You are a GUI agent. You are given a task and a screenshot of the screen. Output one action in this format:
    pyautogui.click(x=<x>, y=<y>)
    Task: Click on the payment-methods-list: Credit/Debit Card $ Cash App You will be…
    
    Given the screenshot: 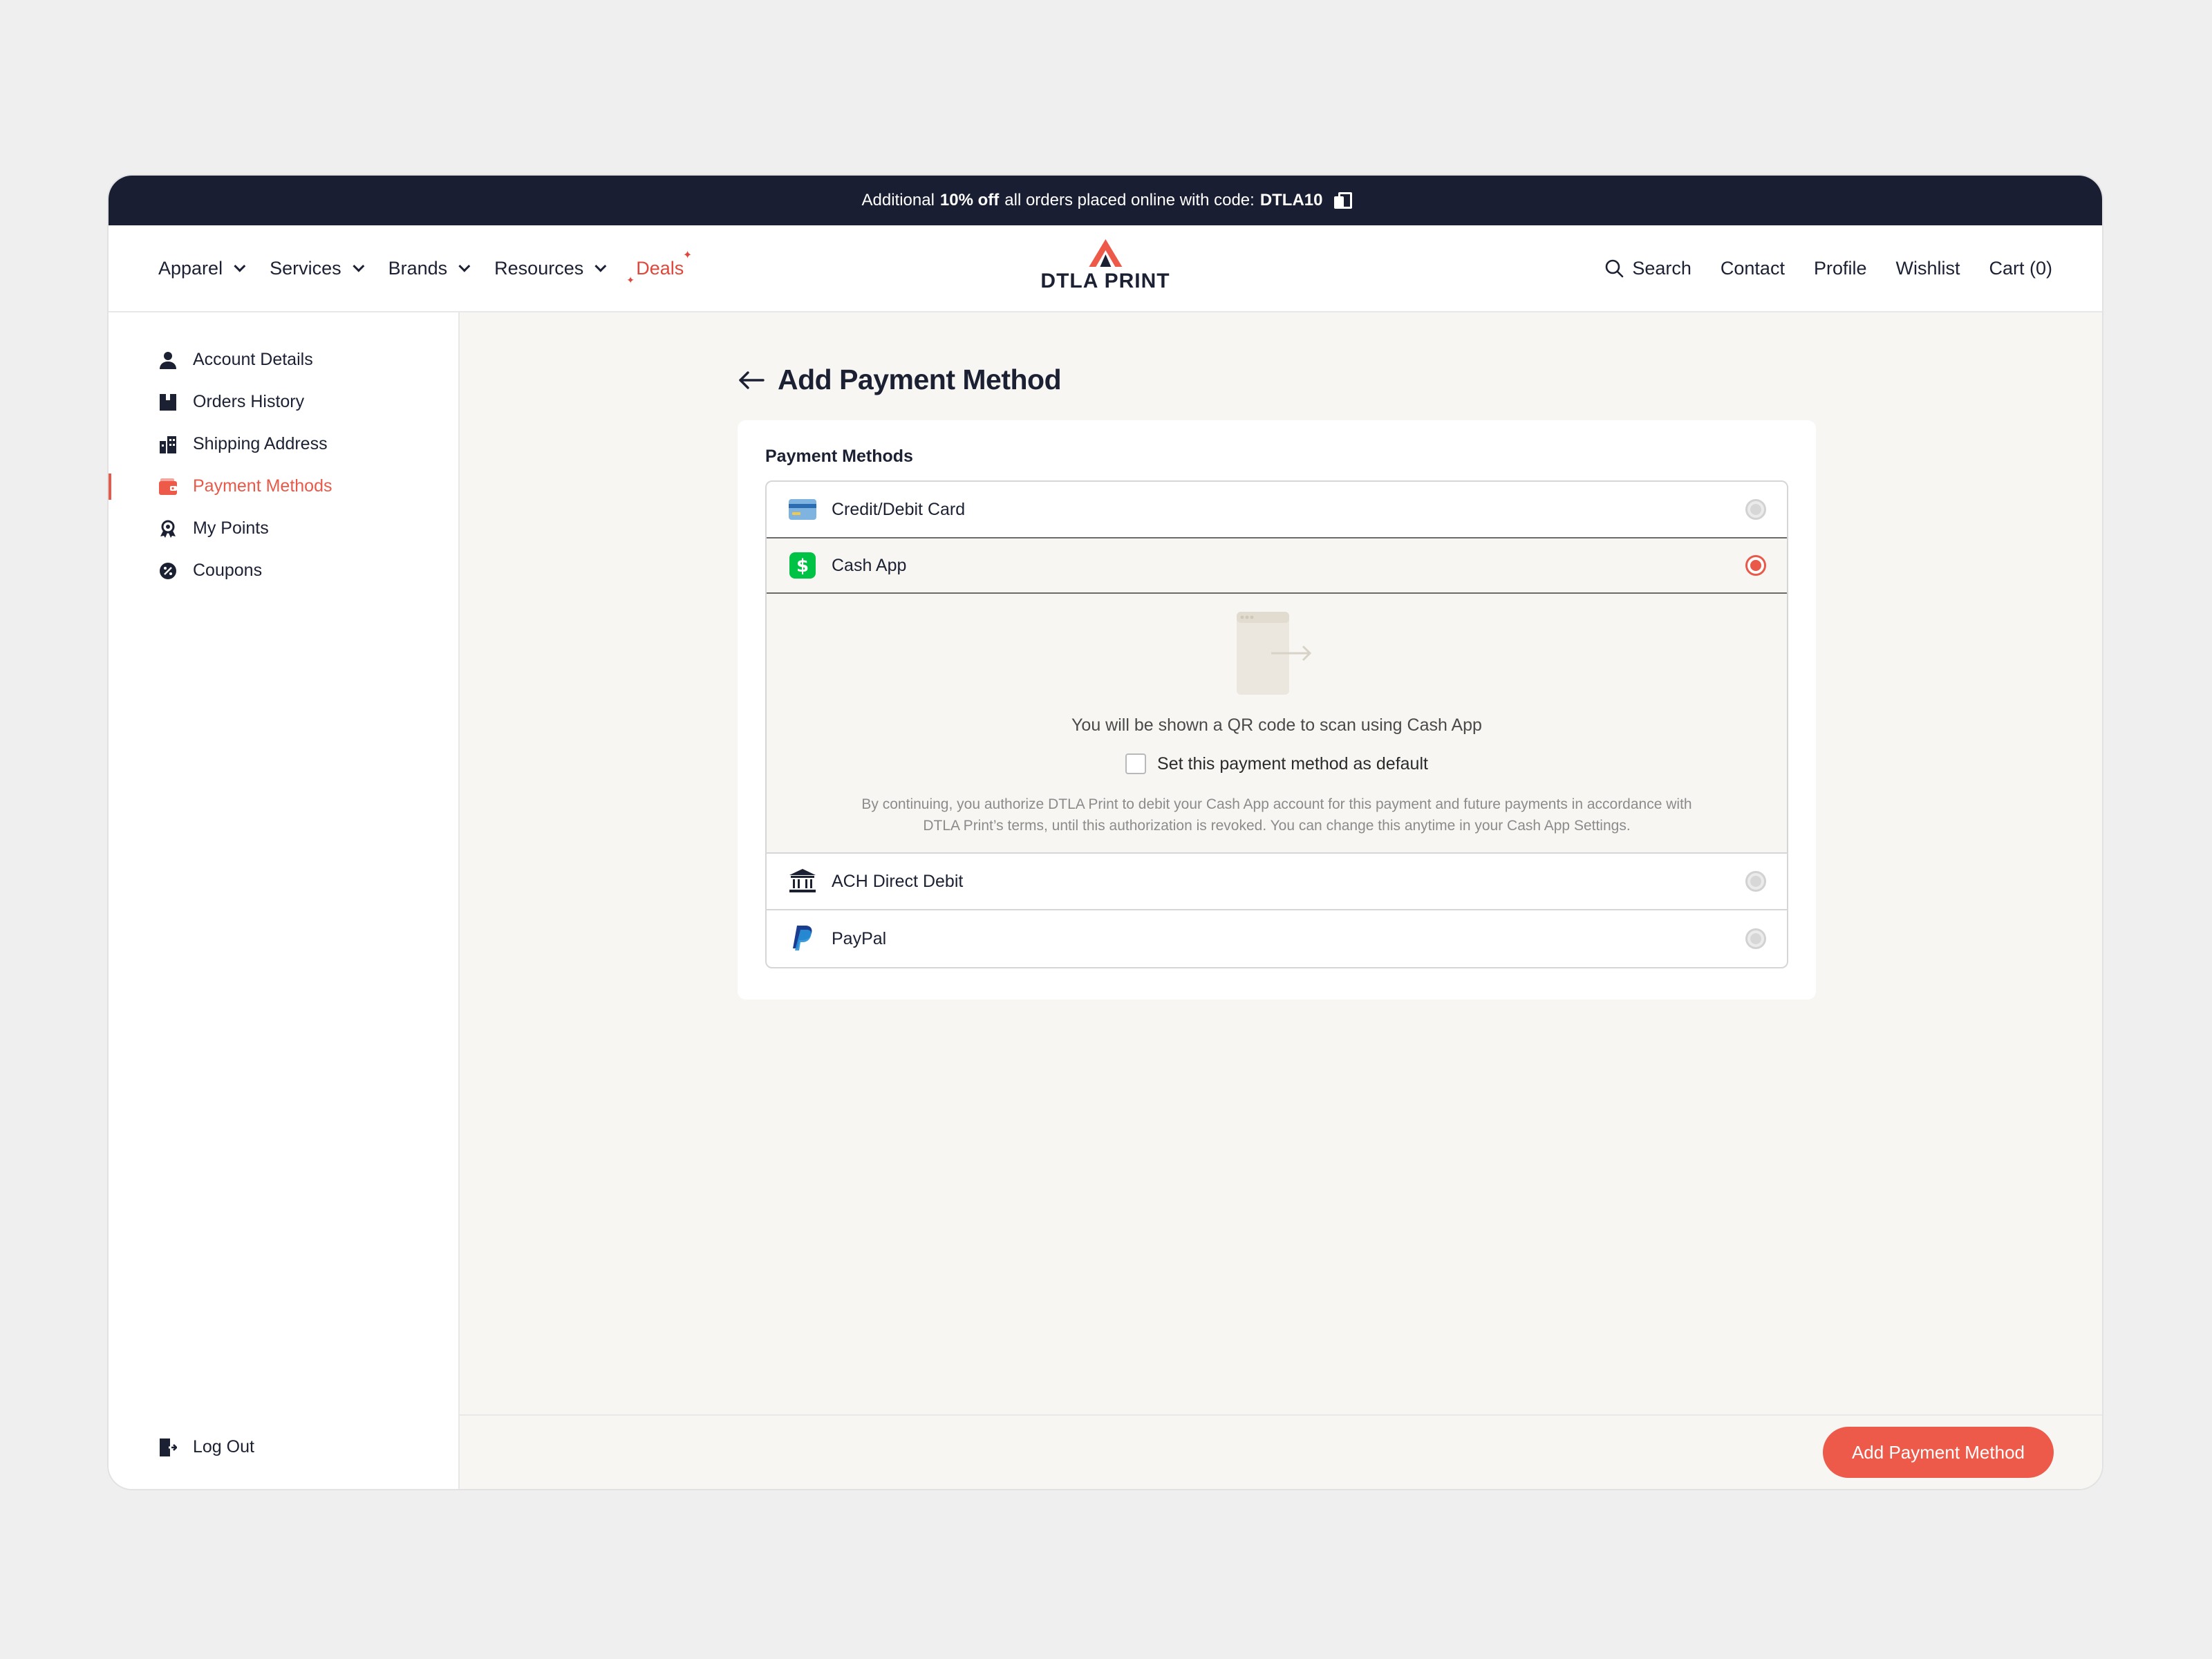 What is the action you would take?
    pyautogui.click(x=1276, y=724)
    